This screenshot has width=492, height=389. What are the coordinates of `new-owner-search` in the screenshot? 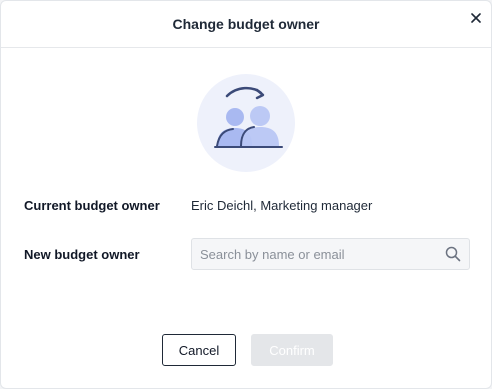 It's located at (330, 254).